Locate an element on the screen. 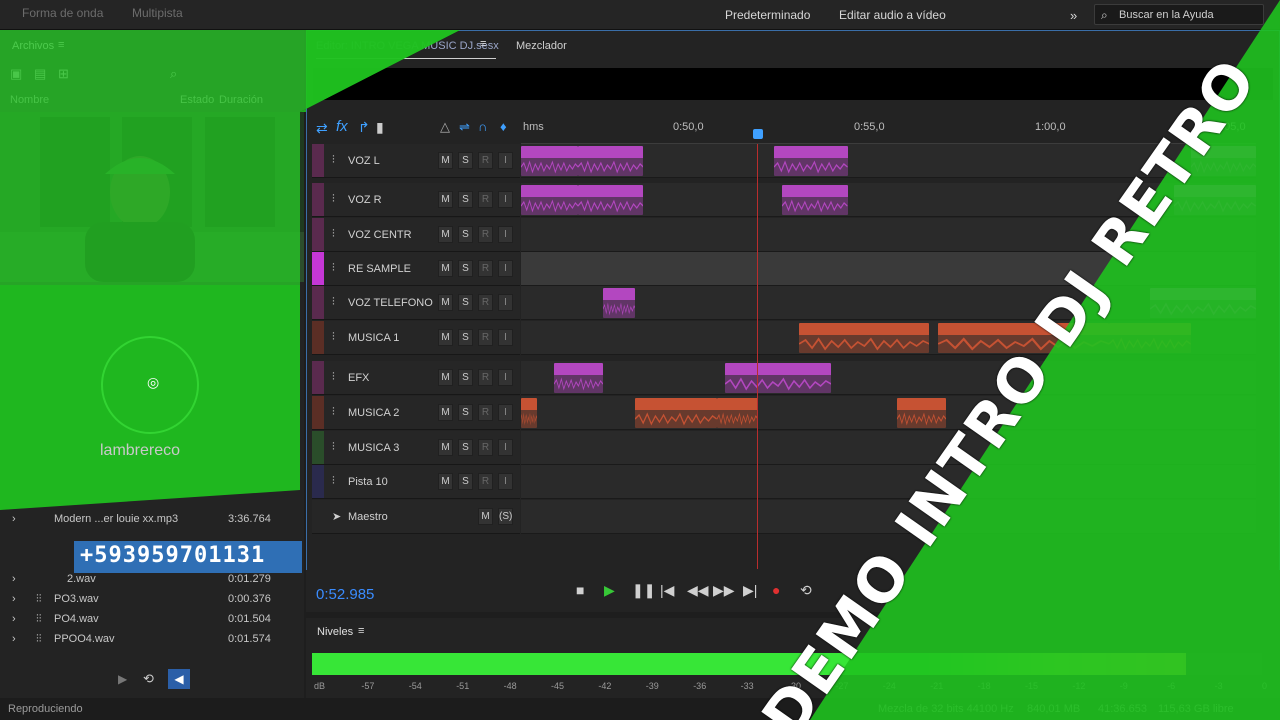  track-name: EFX is located at coordinates (358, 378).